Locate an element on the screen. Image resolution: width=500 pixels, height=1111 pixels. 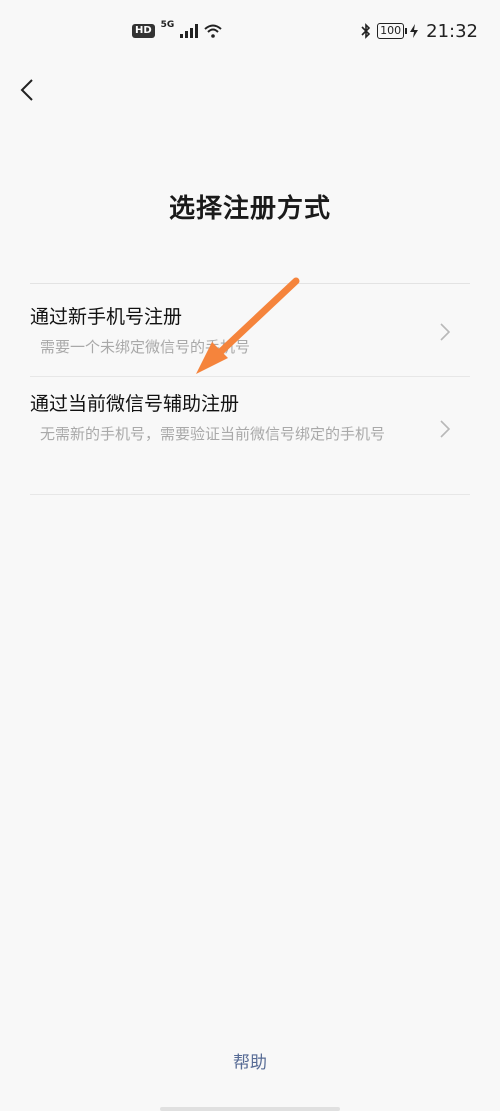
charging-icon is located at coordinates (414, 31).